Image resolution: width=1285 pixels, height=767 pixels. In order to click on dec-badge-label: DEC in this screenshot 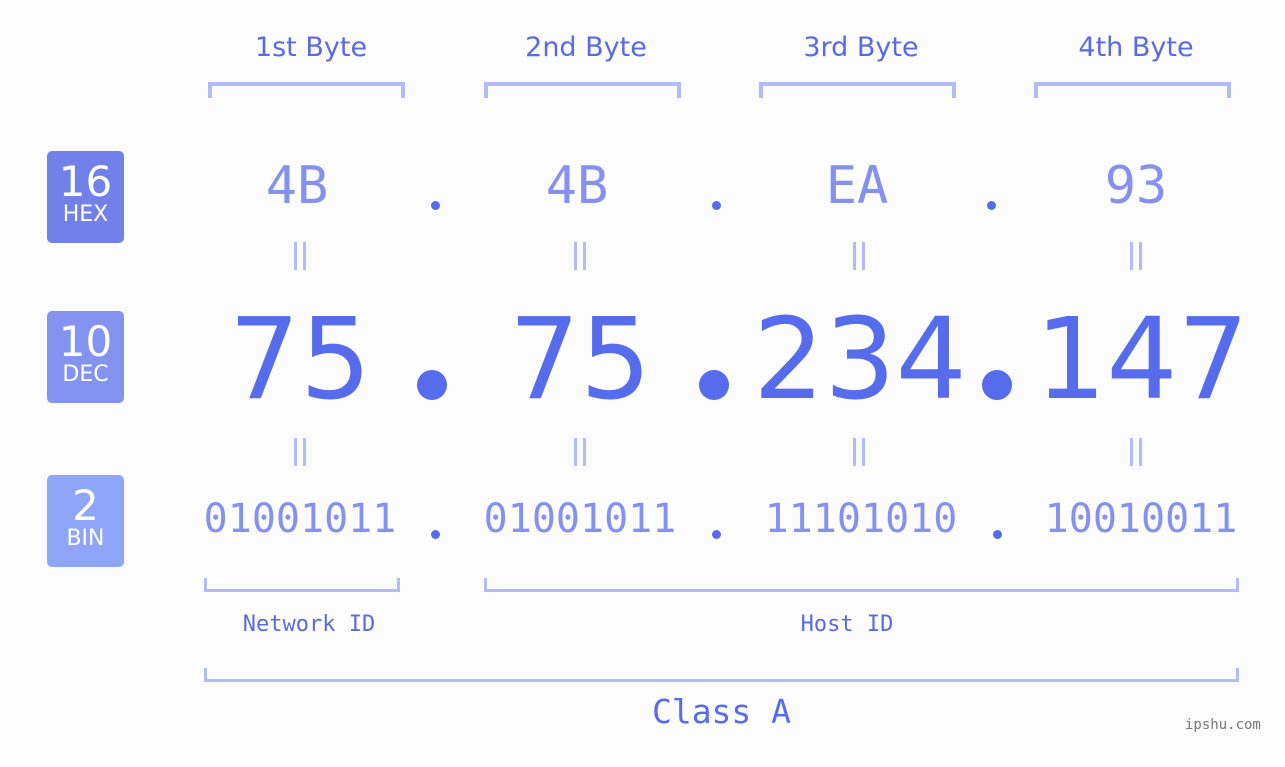, I will do `click(85, 374)`.